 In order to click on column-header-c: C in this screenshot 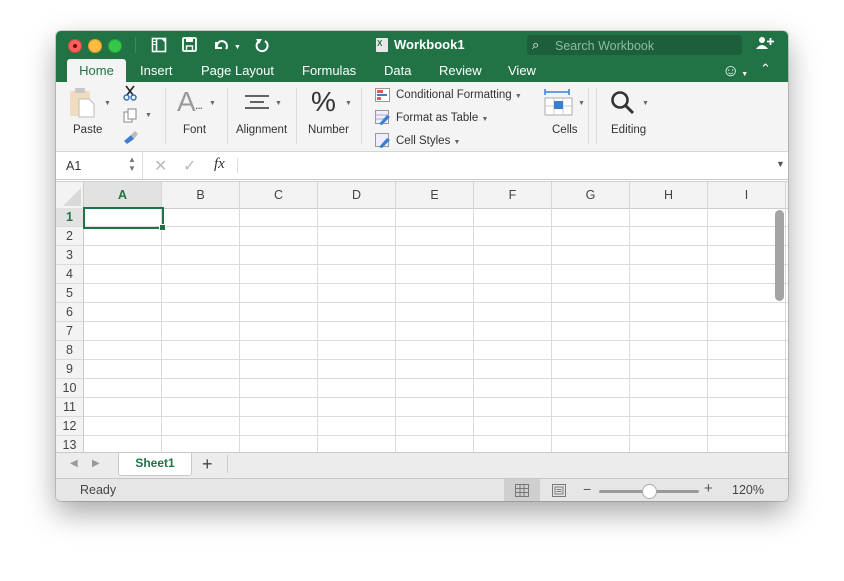, I will do `click(279, 195)`.